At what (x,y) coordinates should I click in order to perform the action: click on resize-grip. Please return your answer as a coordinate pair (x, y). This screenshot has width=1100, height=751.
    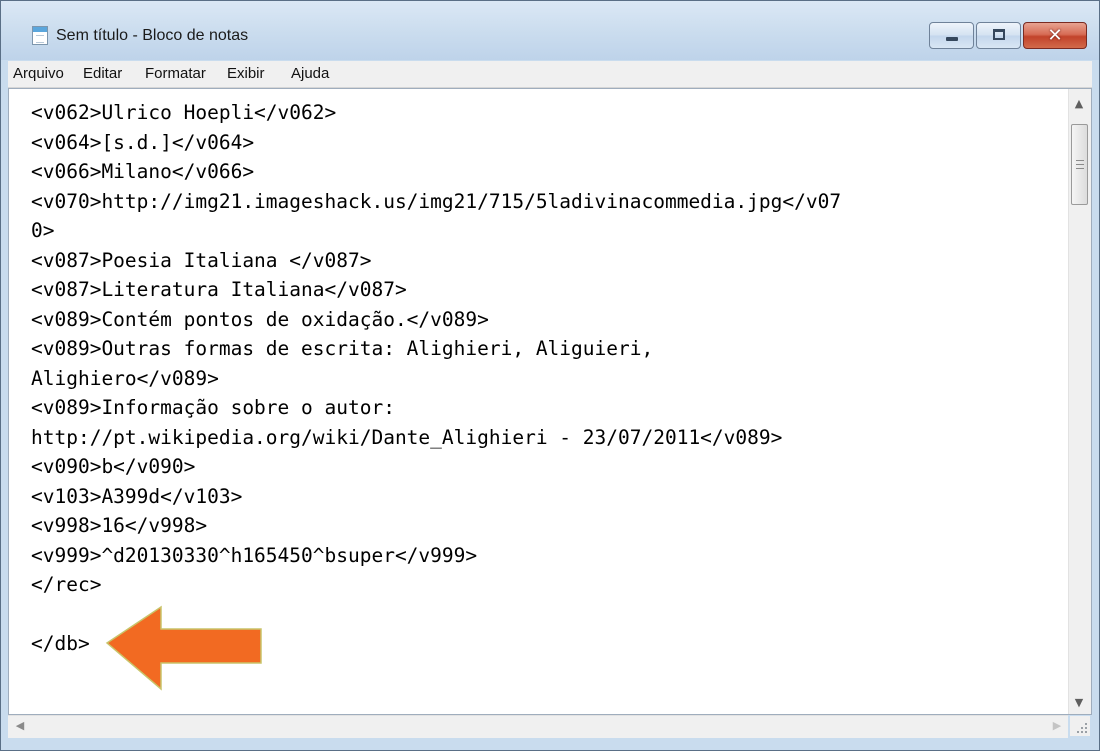
    Looking at the image, I should click on (1080, 726).